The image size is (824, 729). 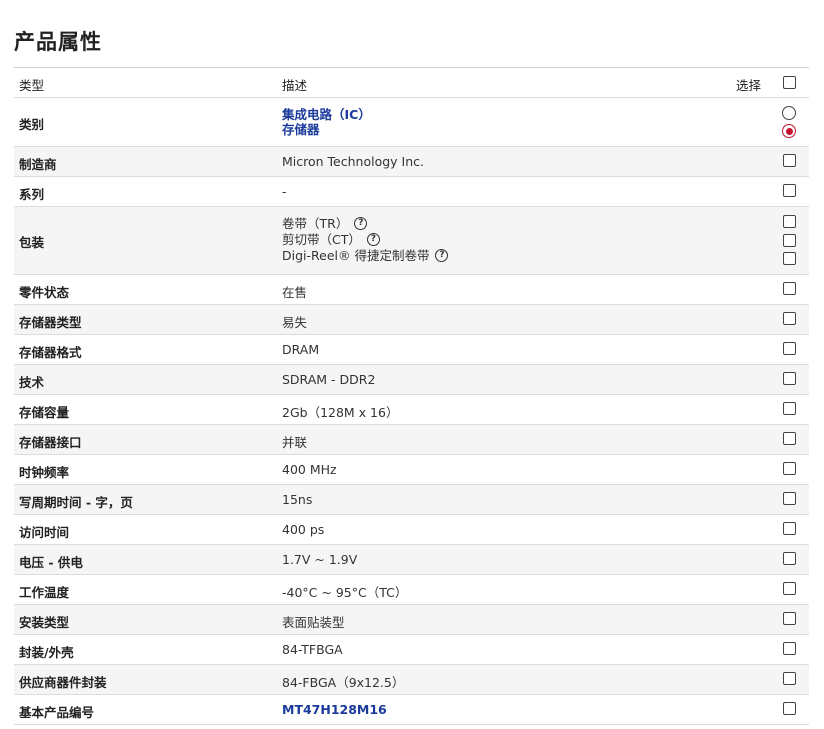 I want to click on header-description: 描述, so click(x=295, y=85).